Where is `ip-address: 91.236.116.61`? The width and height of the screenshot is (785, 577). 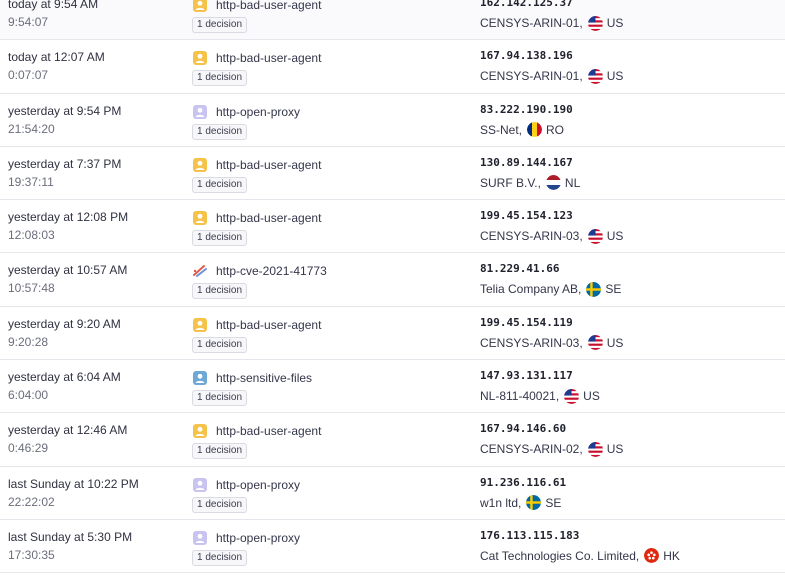
ip-address: 91.236.116.61 is located at coordinates (630, 483).